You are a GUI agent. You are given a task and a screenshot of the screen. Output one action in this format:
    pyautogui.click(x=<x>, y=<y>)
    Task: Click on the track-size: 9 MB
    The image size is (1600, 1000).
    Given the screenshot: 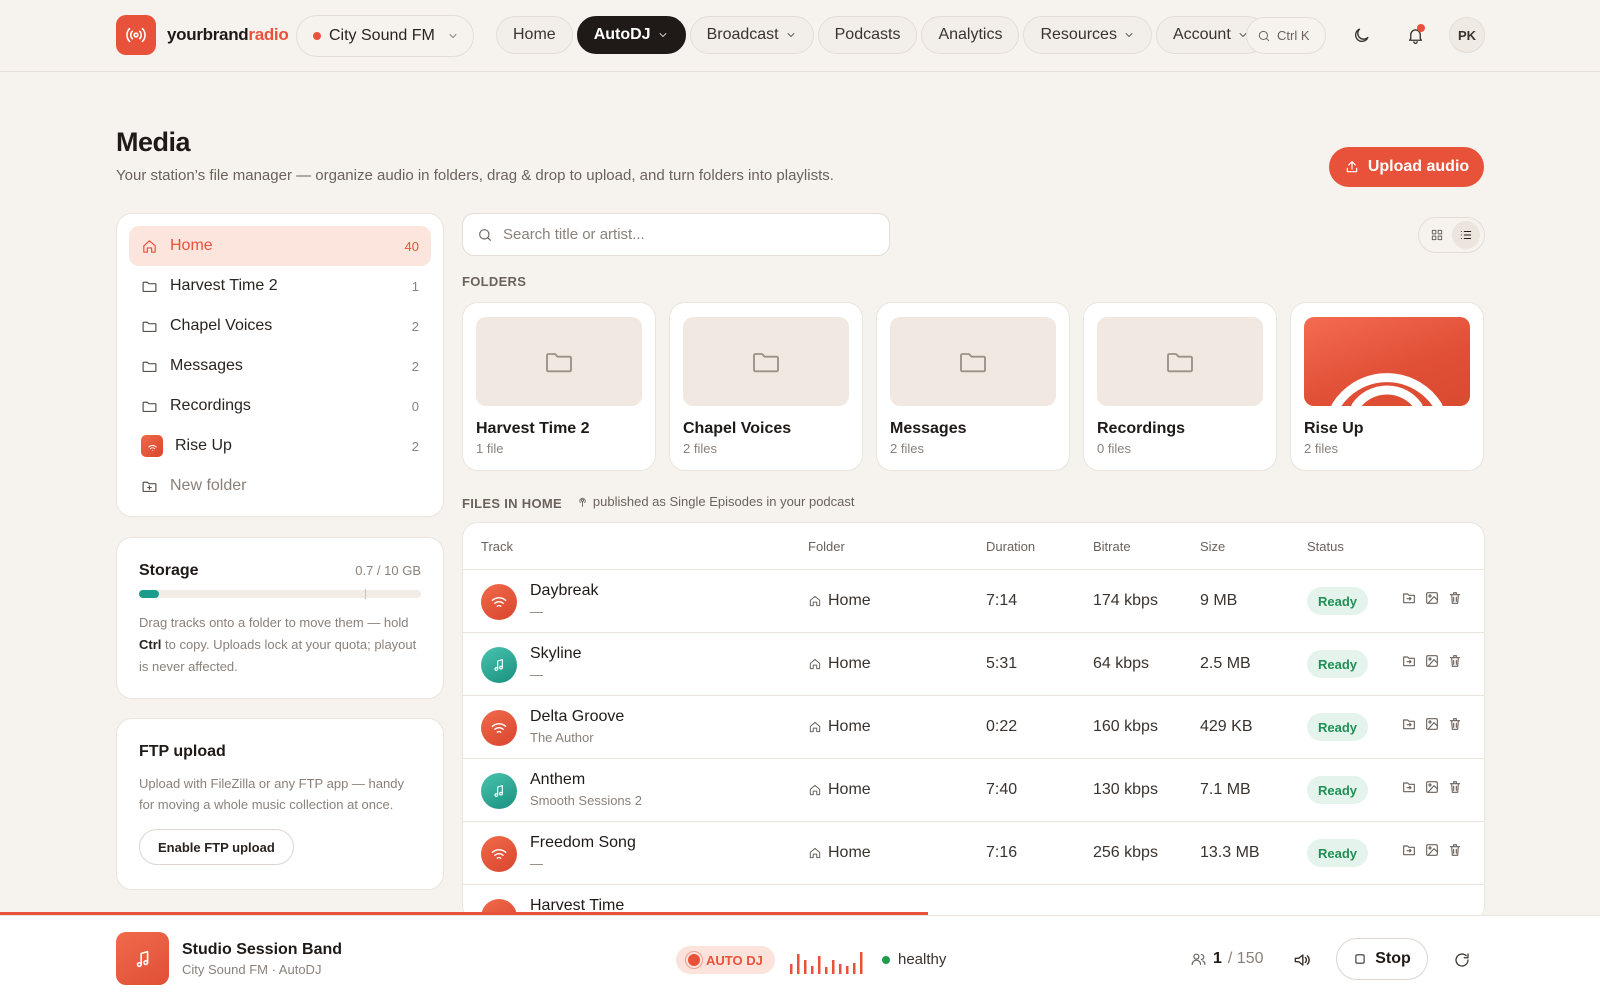 What is the action you would take?
    pyautogui.click(x=1219, y=600)
    